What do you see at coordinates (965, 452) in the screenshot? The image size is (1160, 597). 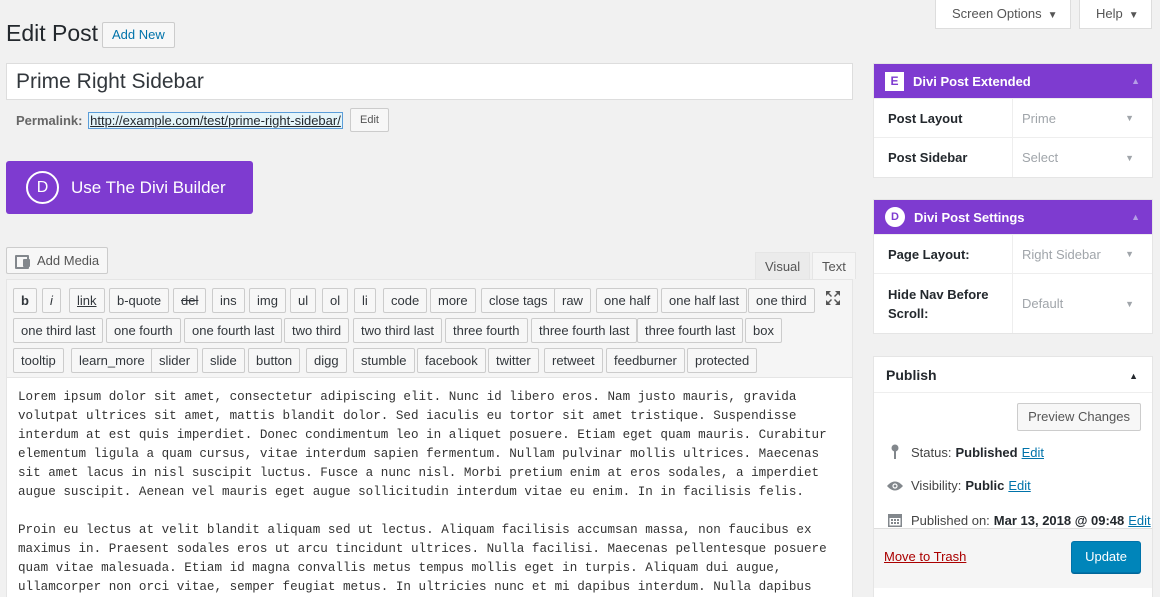 I see `status-line: Status: Published Edit` at bounding box center [965, 452].